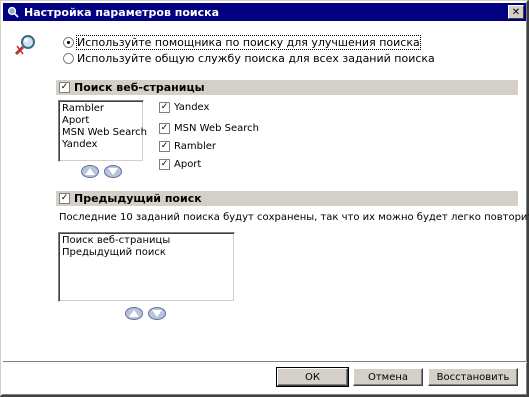  I want to click on list-item: MSN Web Search, so click(104, 133).